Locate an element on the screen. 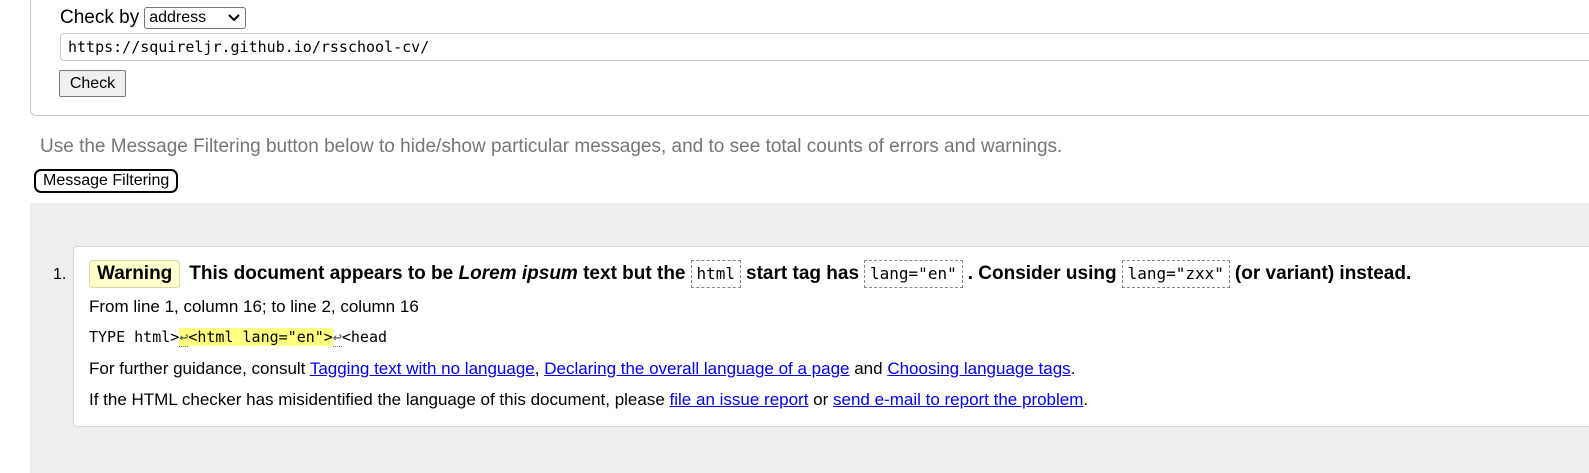 The image size is (1589, 473). message-text-1: This document appears to be is located at coordinates (324, 273).